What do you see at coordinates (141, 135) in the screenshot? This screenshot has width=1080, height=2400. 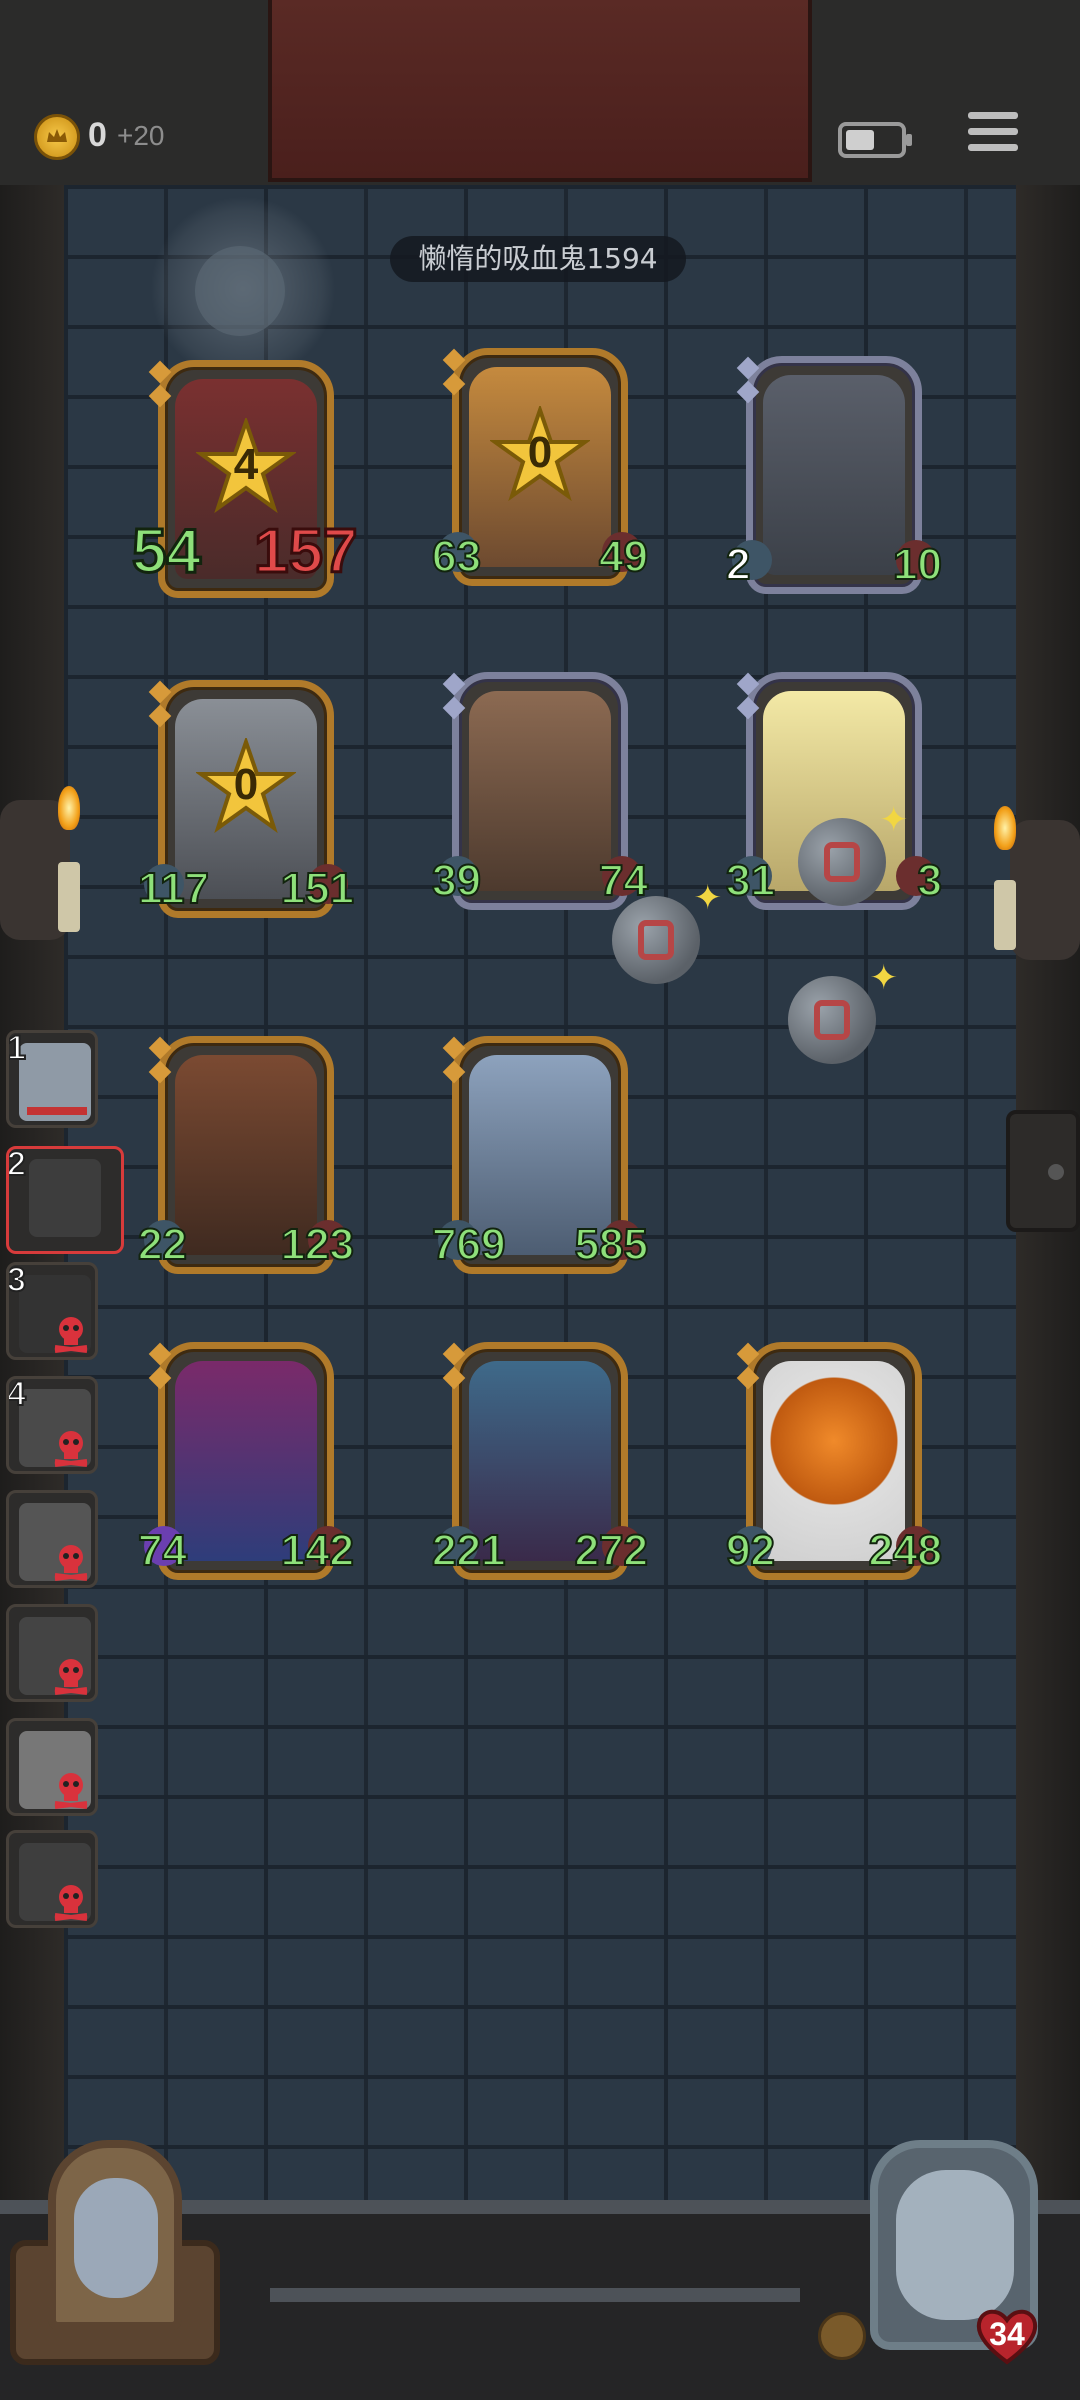 I see `gold-income: +20` at bounding box center [141, 135].